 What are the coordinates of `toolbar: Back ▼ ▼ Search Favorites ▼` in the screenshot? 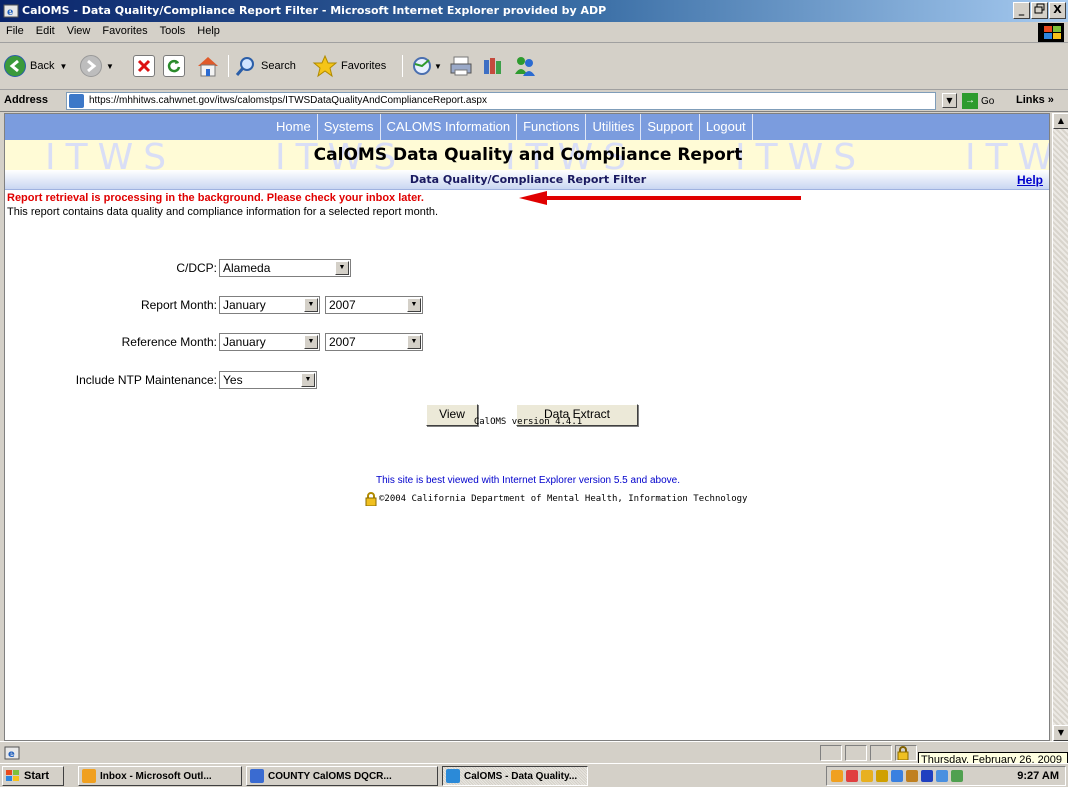 It's located at (534, 66).